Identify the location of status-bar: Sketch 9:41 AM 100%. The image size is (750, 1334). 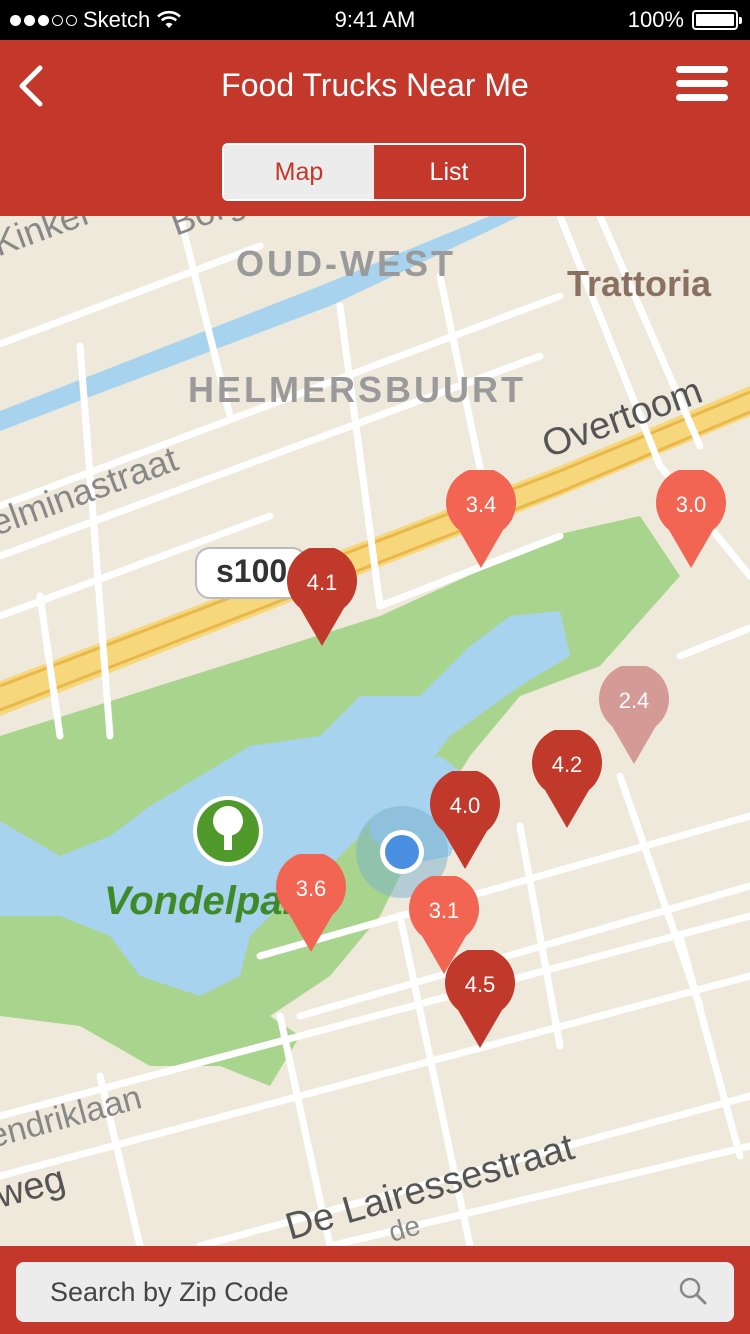
(375, 20).